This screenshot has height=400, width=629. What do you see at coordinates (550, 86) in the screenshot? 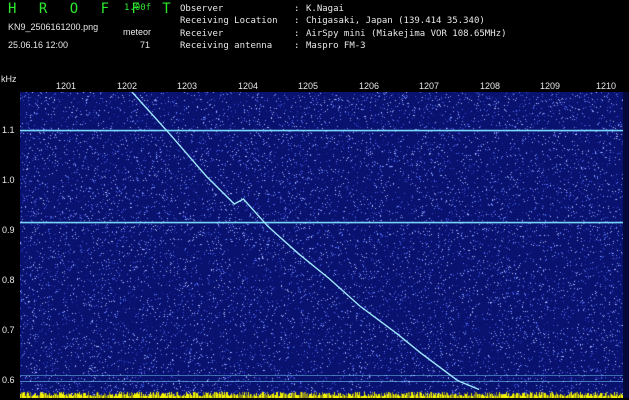
I see `x-tick-label: 1209` at bounding box center [550, 86].